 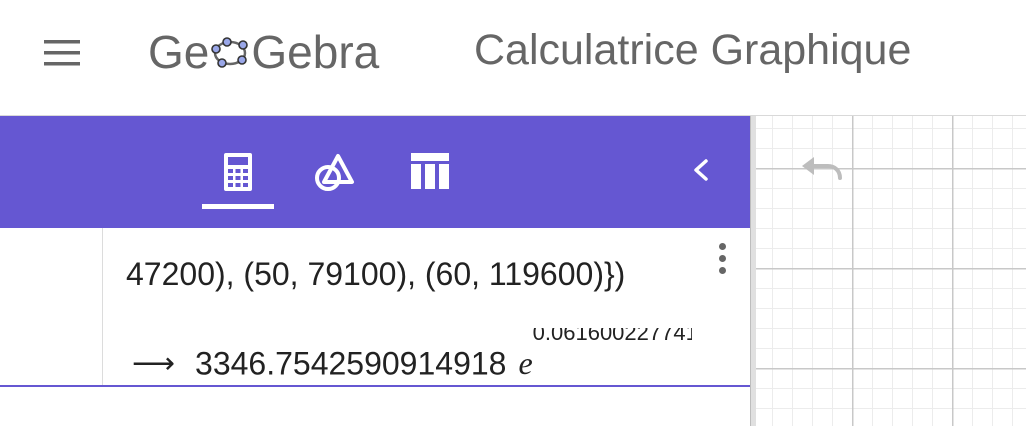 I want to click on geometry-tools-icon, so click(x=334, y=172).